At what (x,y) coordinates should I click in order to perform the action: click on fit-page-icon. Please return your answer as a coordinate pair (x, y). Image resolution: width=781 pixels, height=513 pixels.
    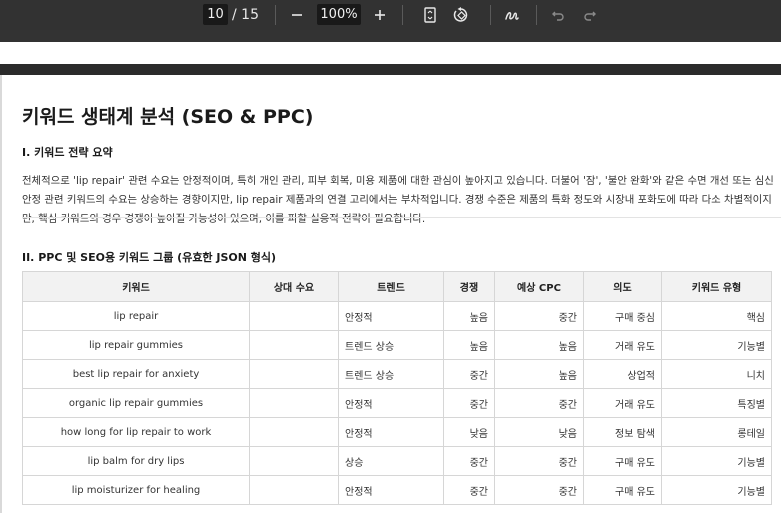
    Looking at the image, I should click on (430, 15).